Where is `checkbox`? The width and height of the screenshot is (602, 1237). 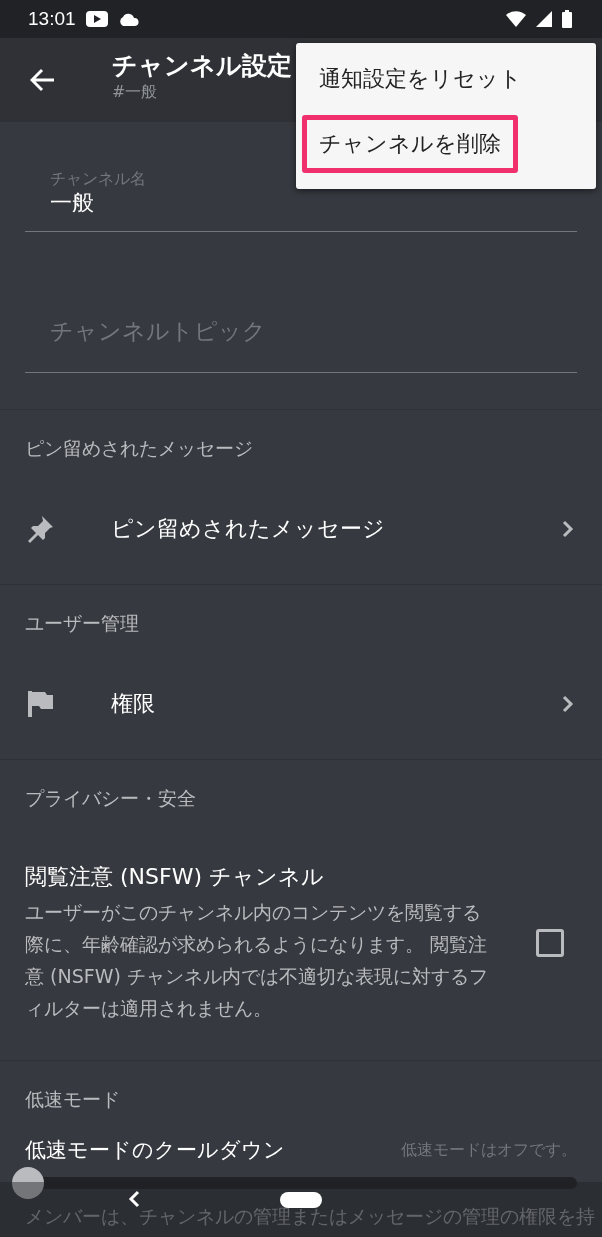
checkbox is located at coordinates (550, 943).